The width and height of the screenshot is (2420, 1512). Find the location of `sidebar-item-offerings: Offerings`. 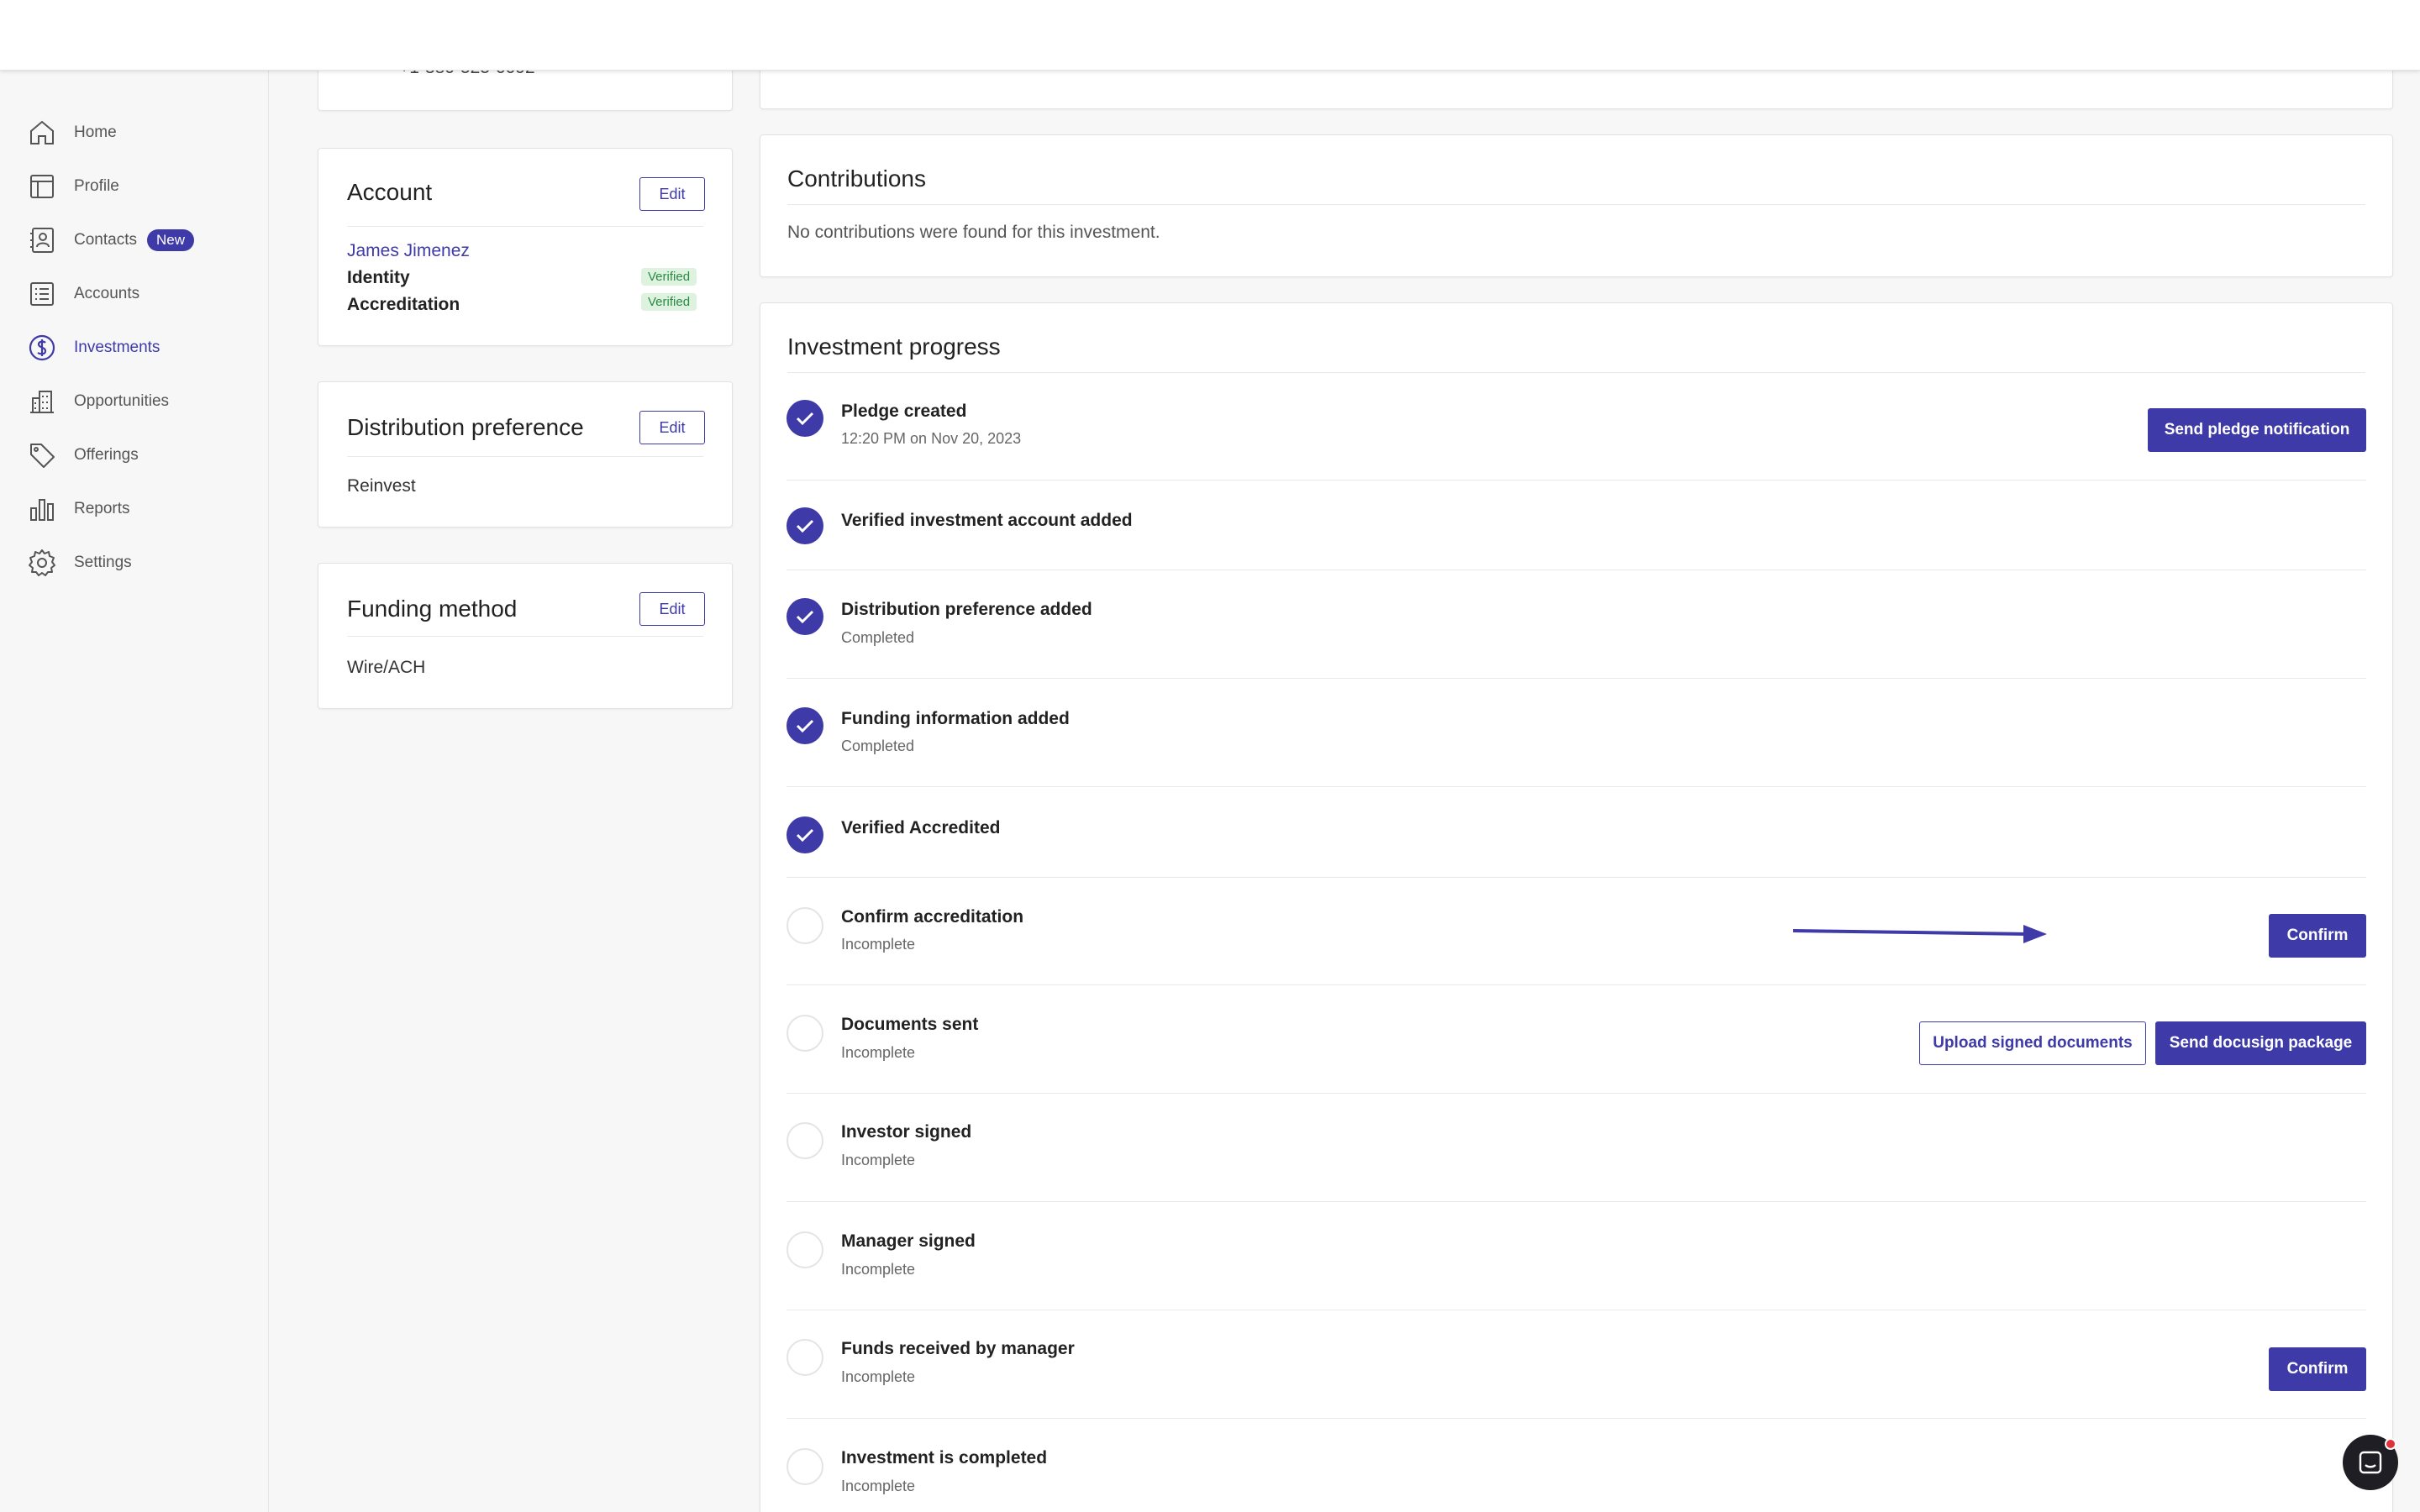

sidebar-item-offerings: Offerings is located at coordinates (140, 455).